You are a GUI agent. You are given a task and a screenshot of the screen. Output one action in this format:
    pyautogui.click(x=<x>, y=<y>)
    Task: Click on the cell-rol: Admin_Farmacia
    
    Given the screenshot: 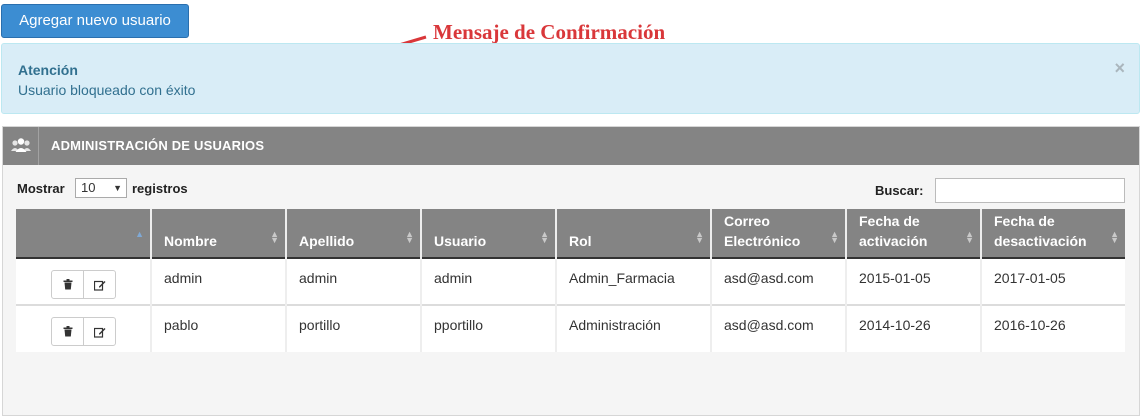 What is the action you would take?
    pyautogui.click(x=634, y=281)
    